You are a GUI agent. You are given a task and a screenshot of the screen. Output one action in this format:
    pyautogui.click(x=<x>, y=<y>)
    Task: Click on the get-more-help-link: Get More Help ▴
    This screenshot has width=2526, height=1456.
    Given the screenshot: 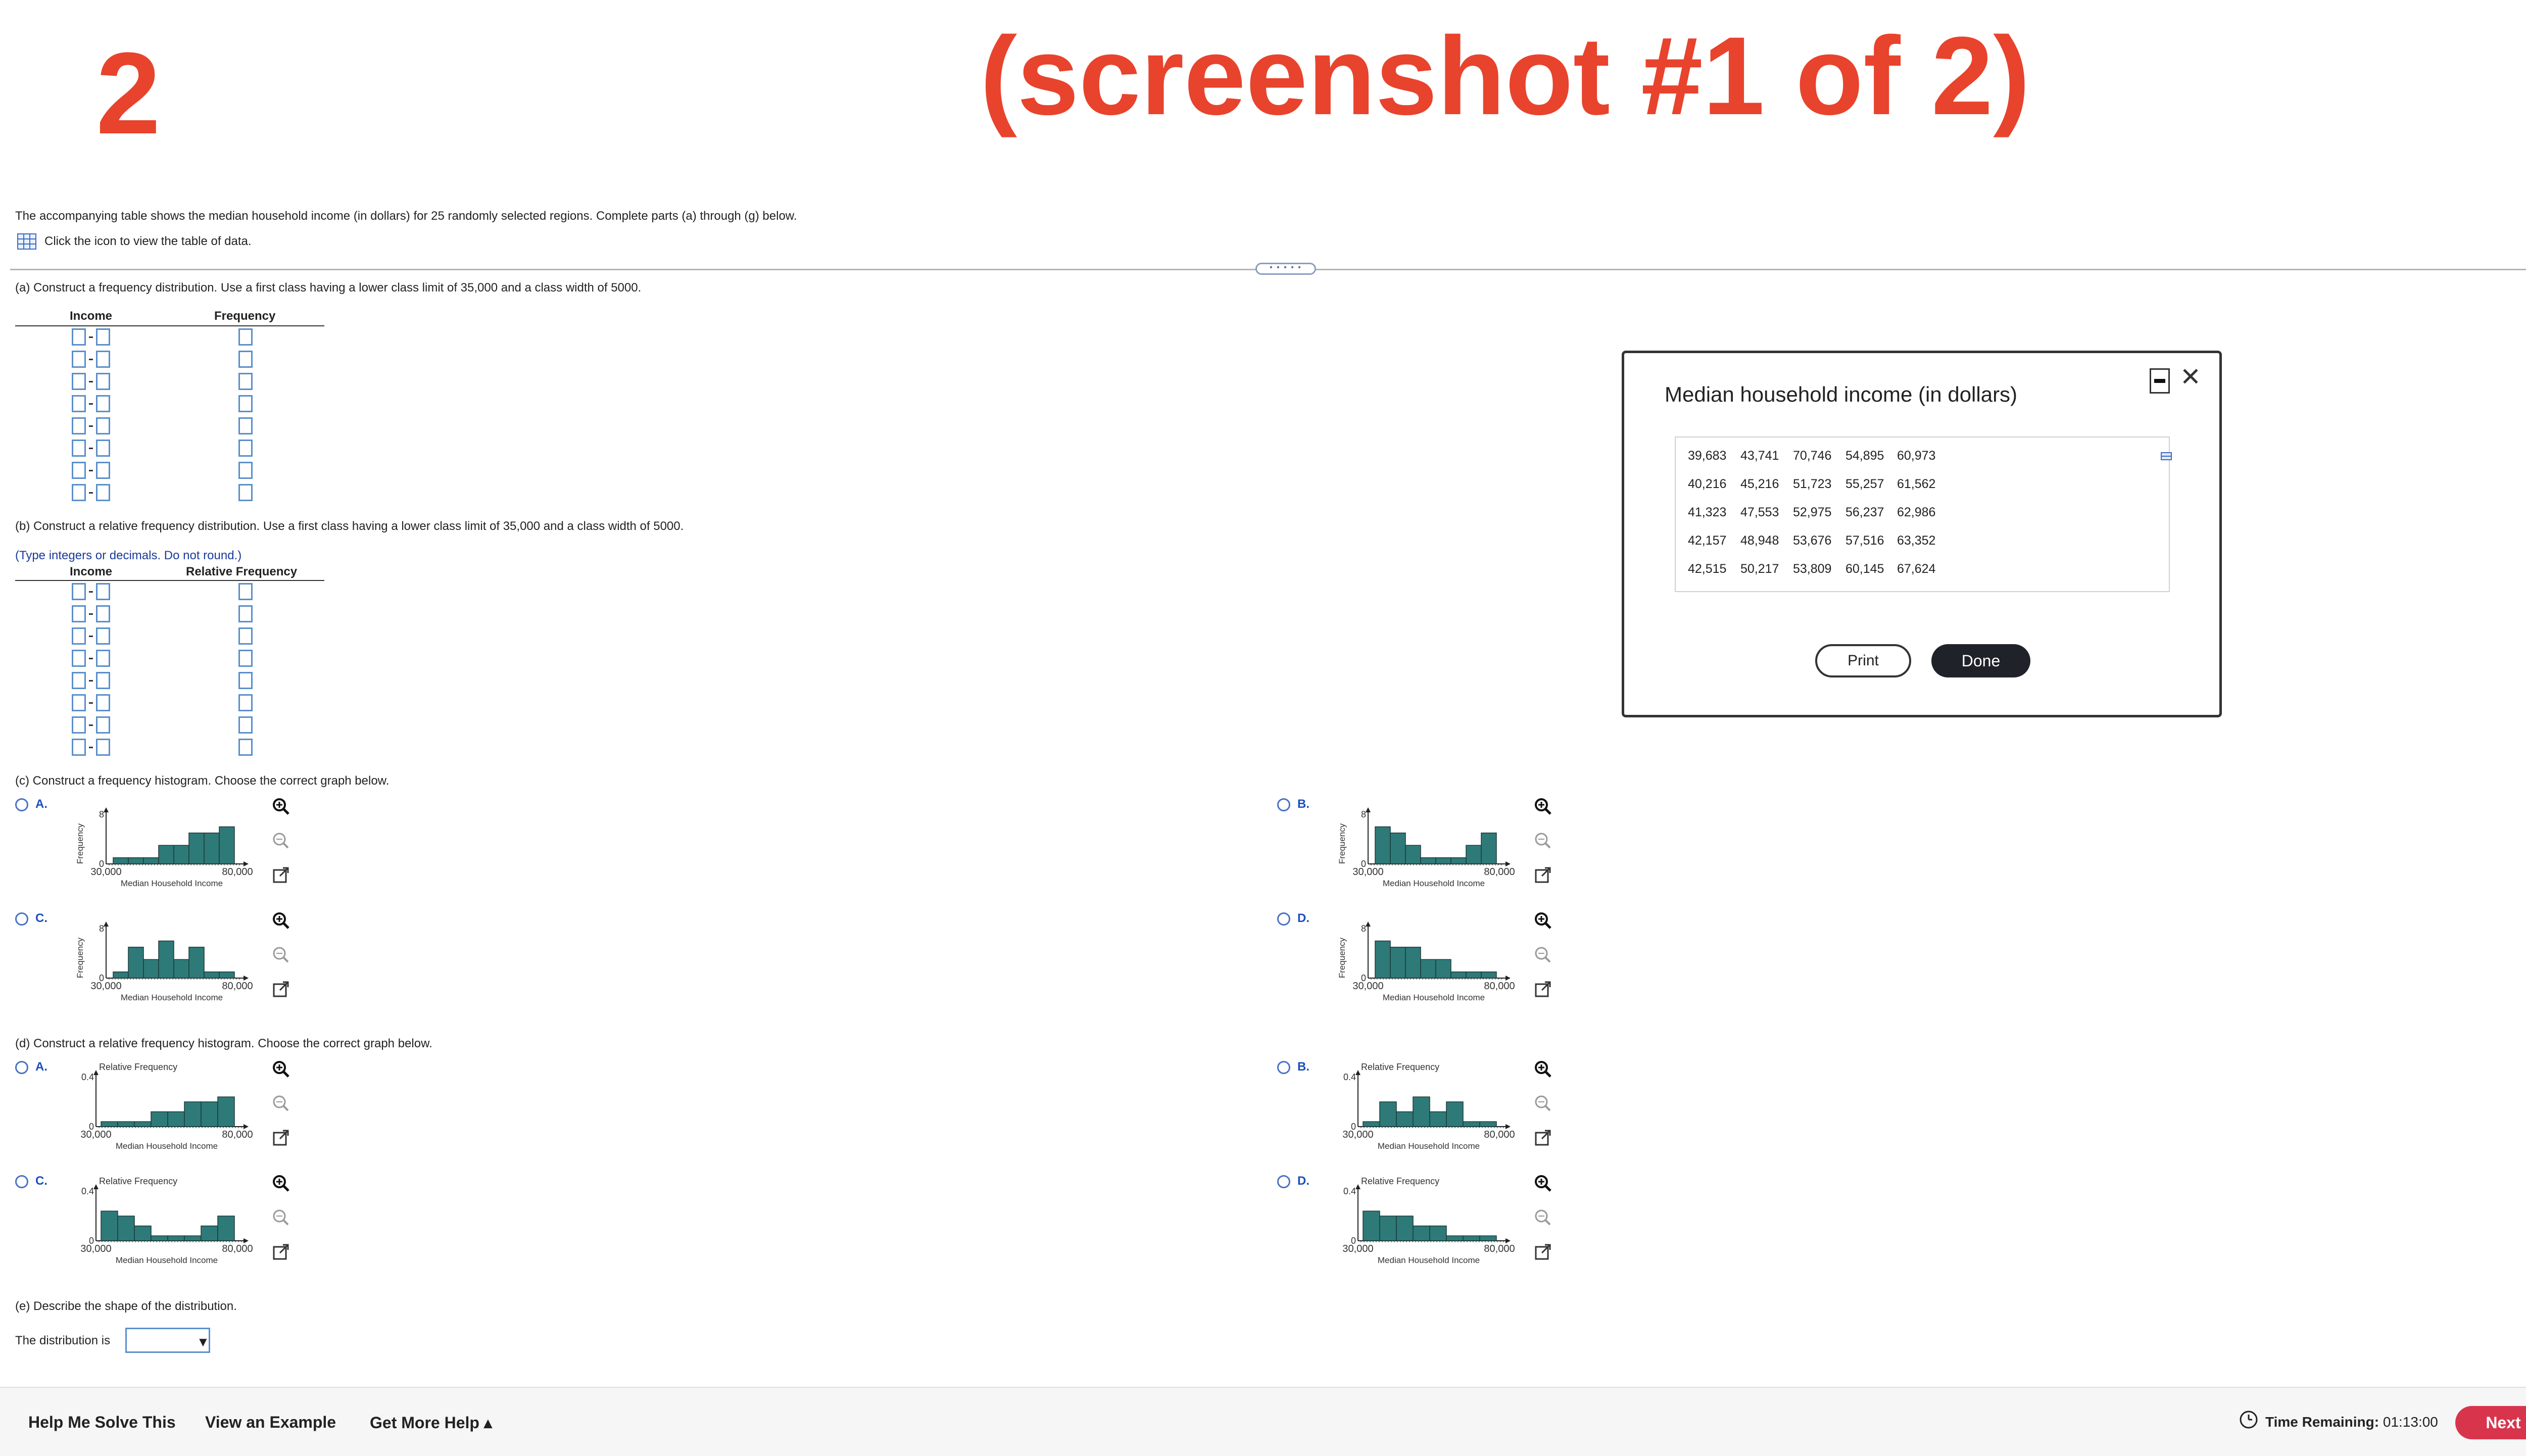 What is the action you would take?
    pyautogui.click(x=431, y=1422)
    